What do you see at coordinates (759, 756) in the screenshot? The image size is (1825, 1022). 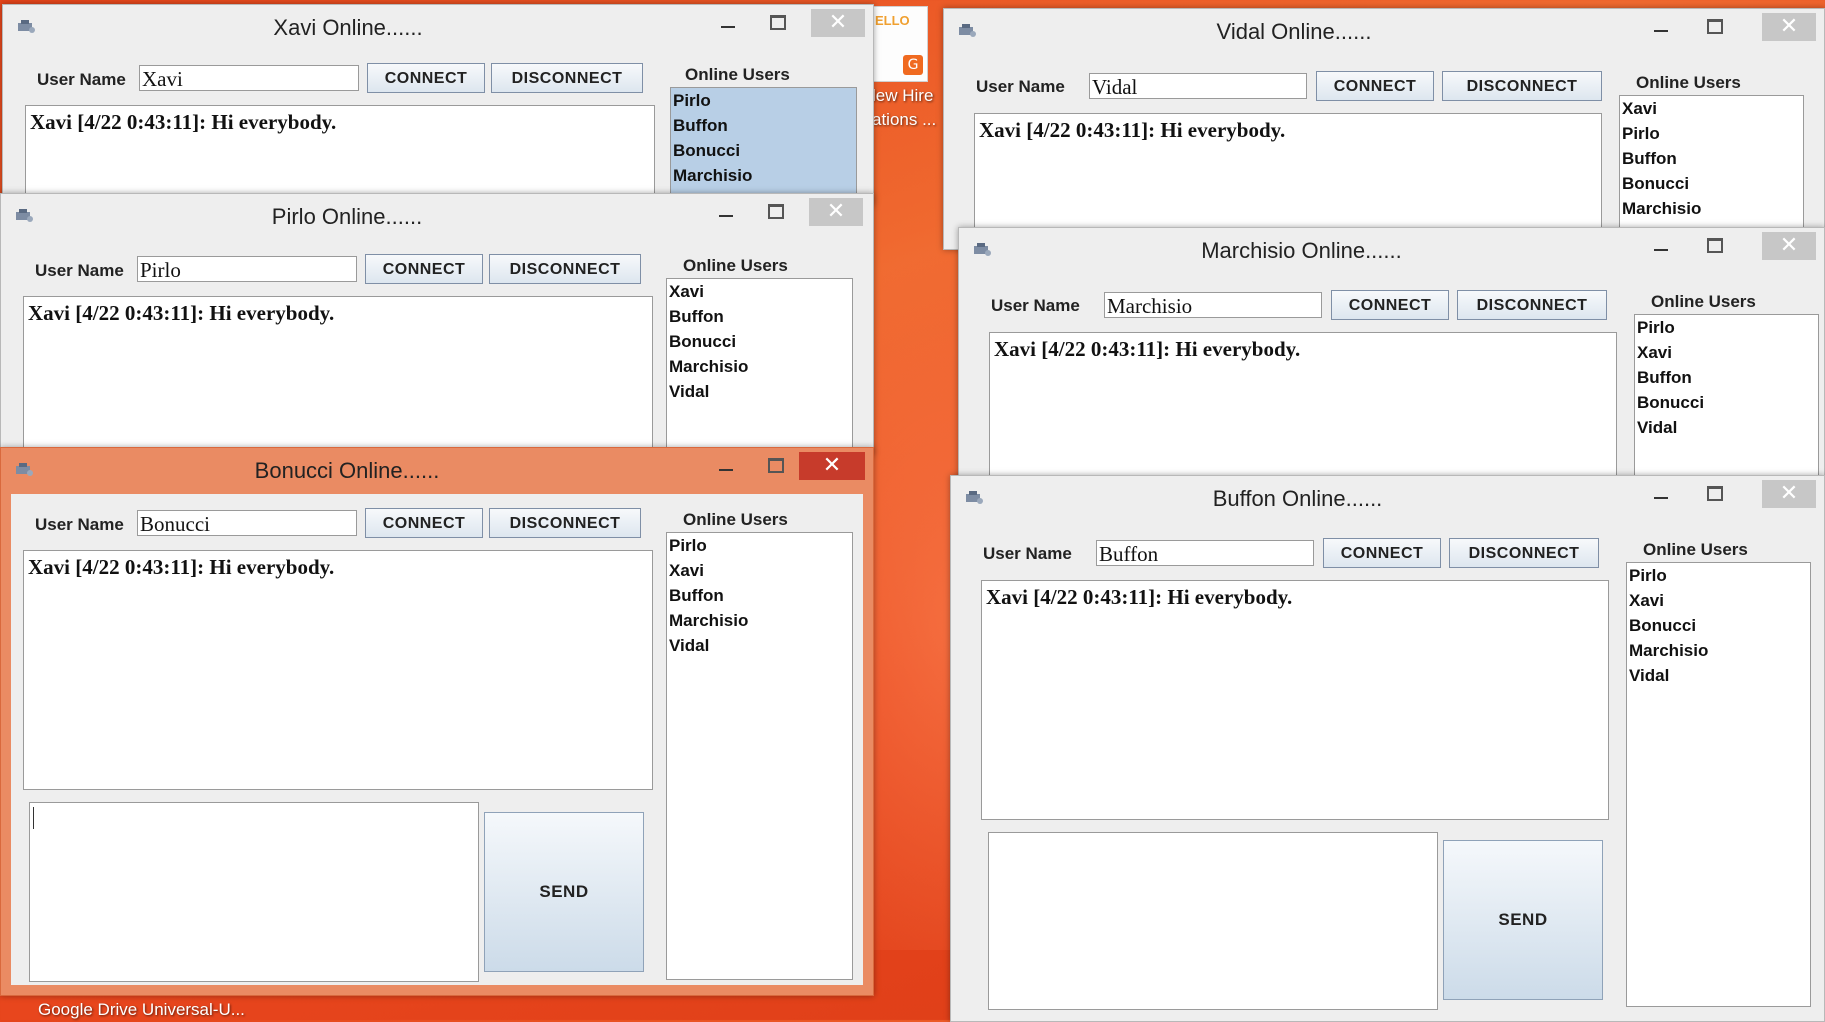 I see `online-users-list: Pirlo Xavi Buffon Marchisio Vidal` at bounding box center [759, 756].